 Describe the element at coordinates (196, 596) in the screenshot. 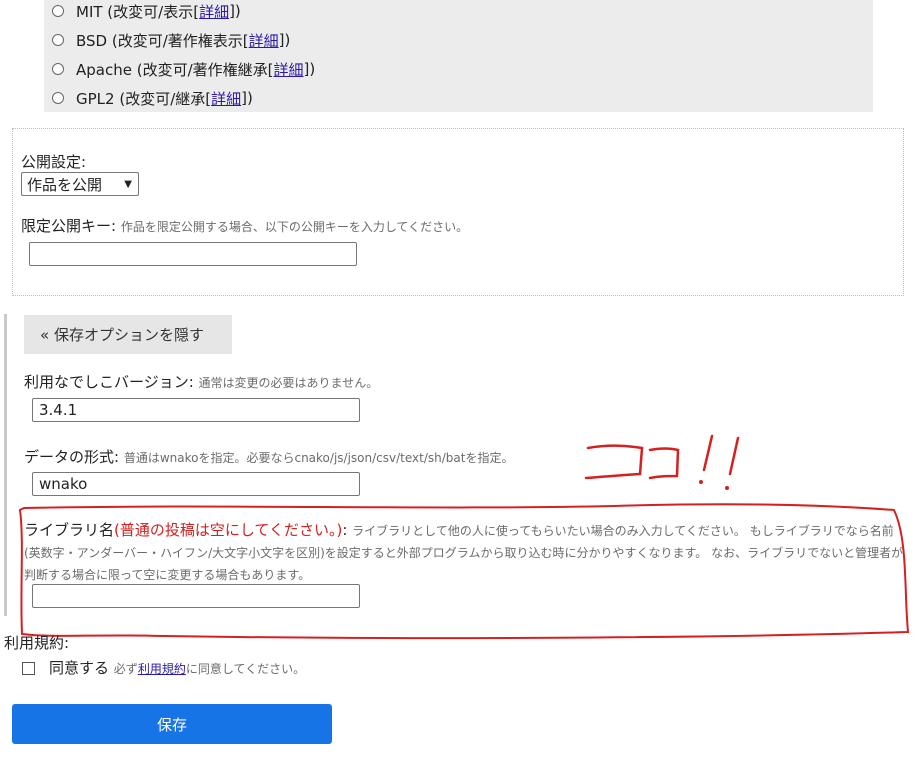

I see `library-input` at that location.